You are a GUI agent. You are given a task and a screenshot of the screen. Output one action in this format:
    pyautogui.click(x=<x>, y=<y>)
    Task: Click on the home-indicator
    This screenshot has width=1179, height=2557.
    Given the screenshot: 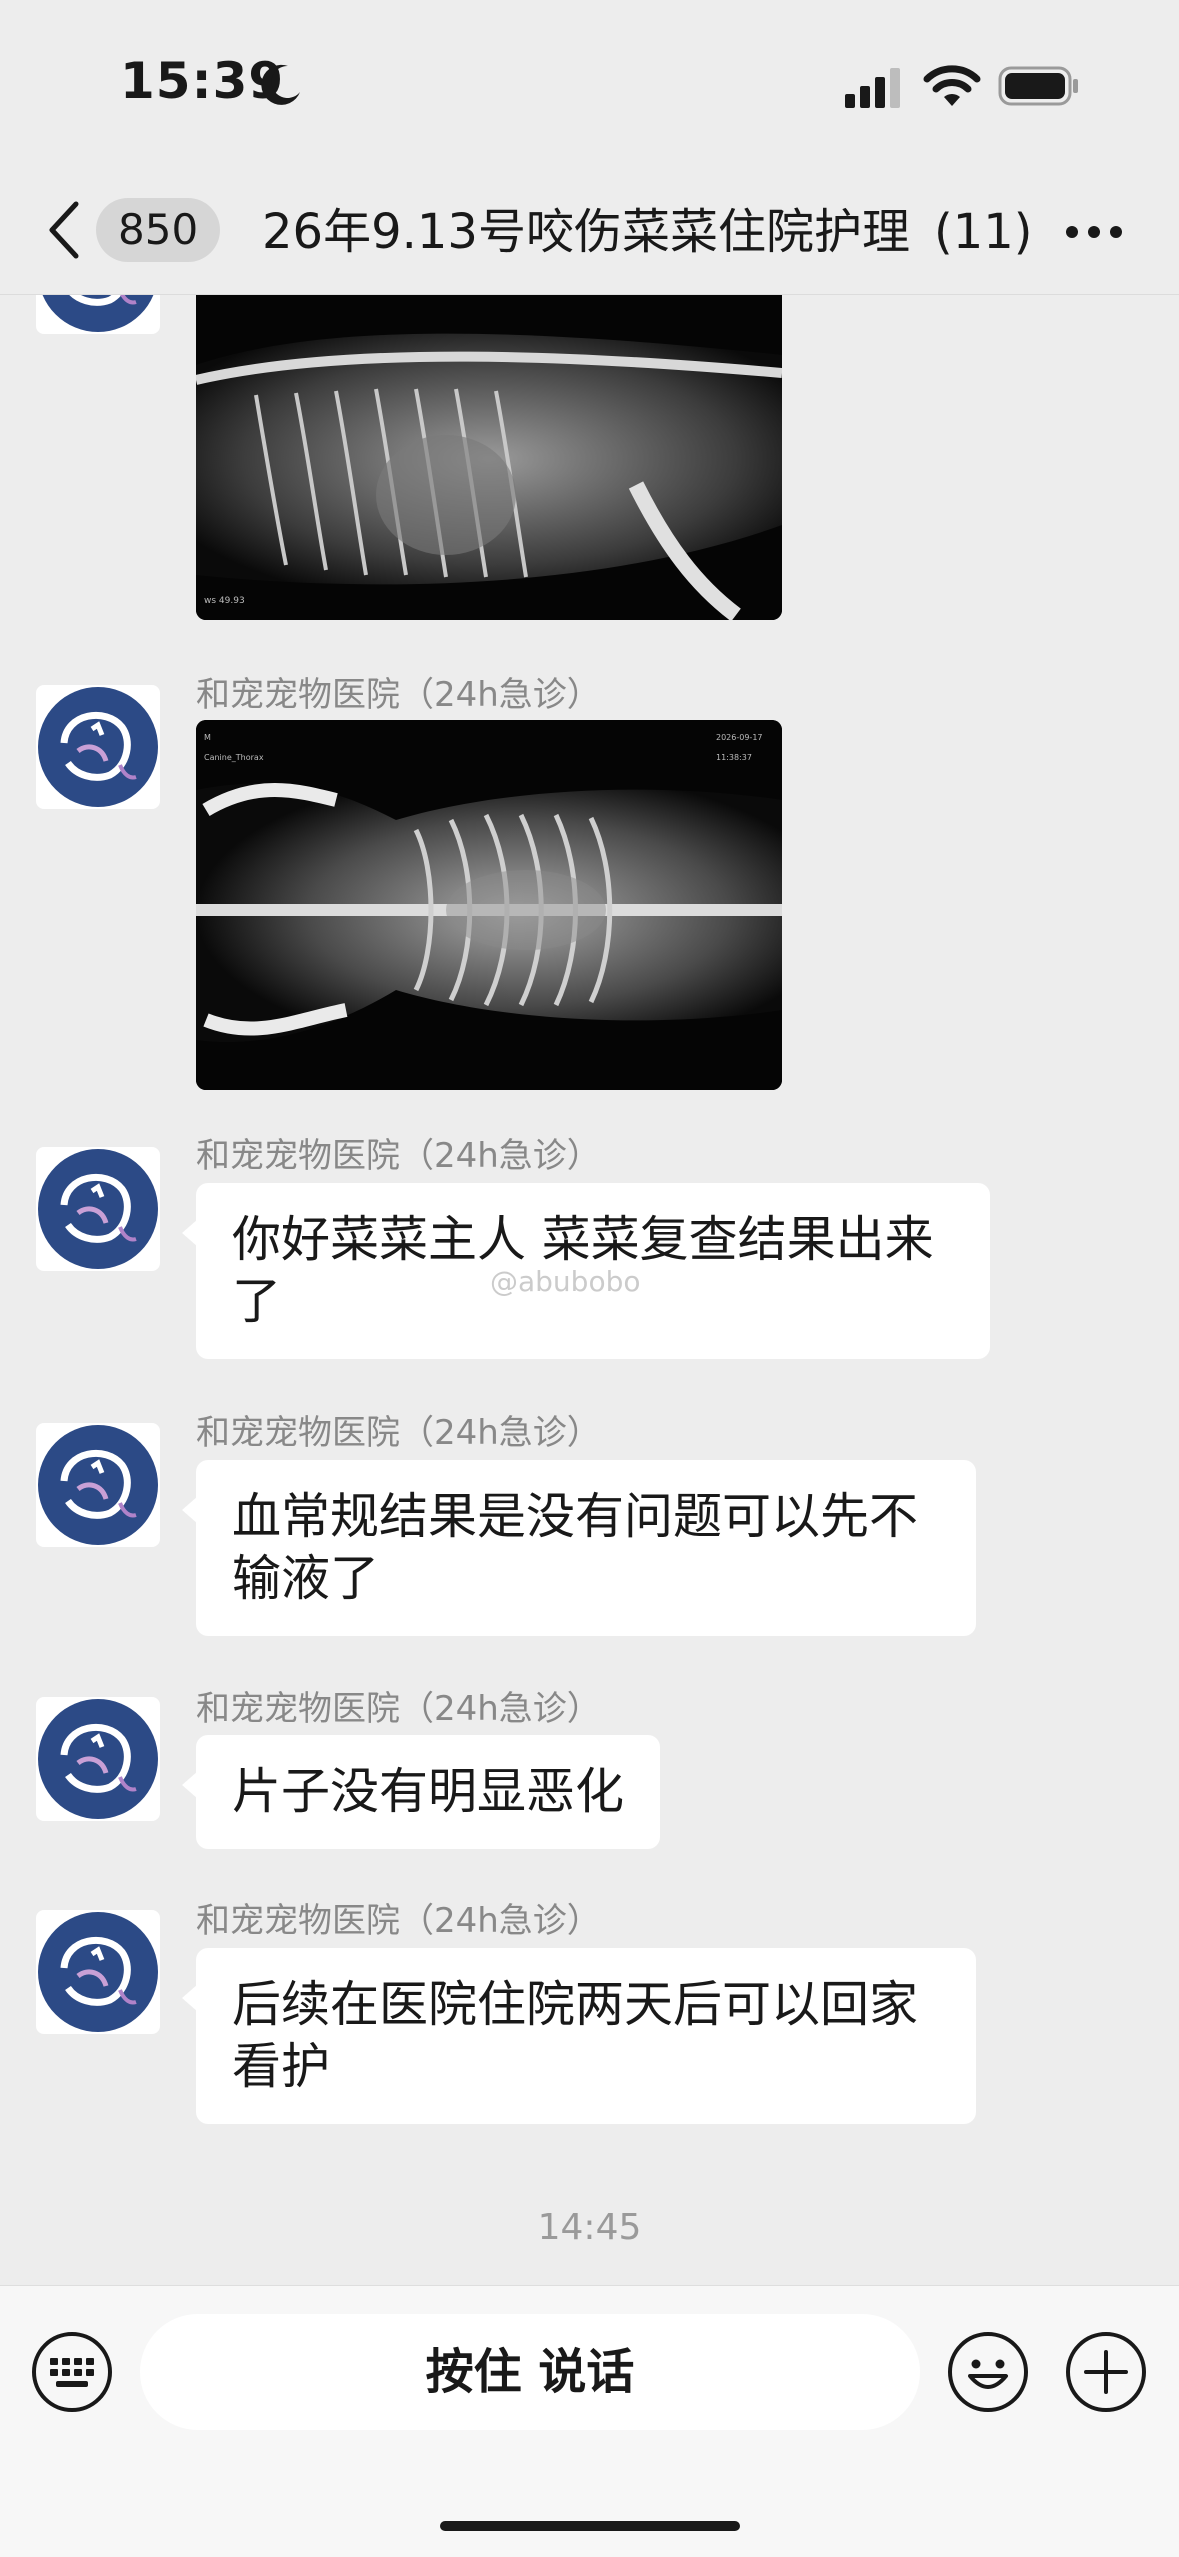 What is the action you would take?
    pyautogui.click(x=590, y=2526)
    